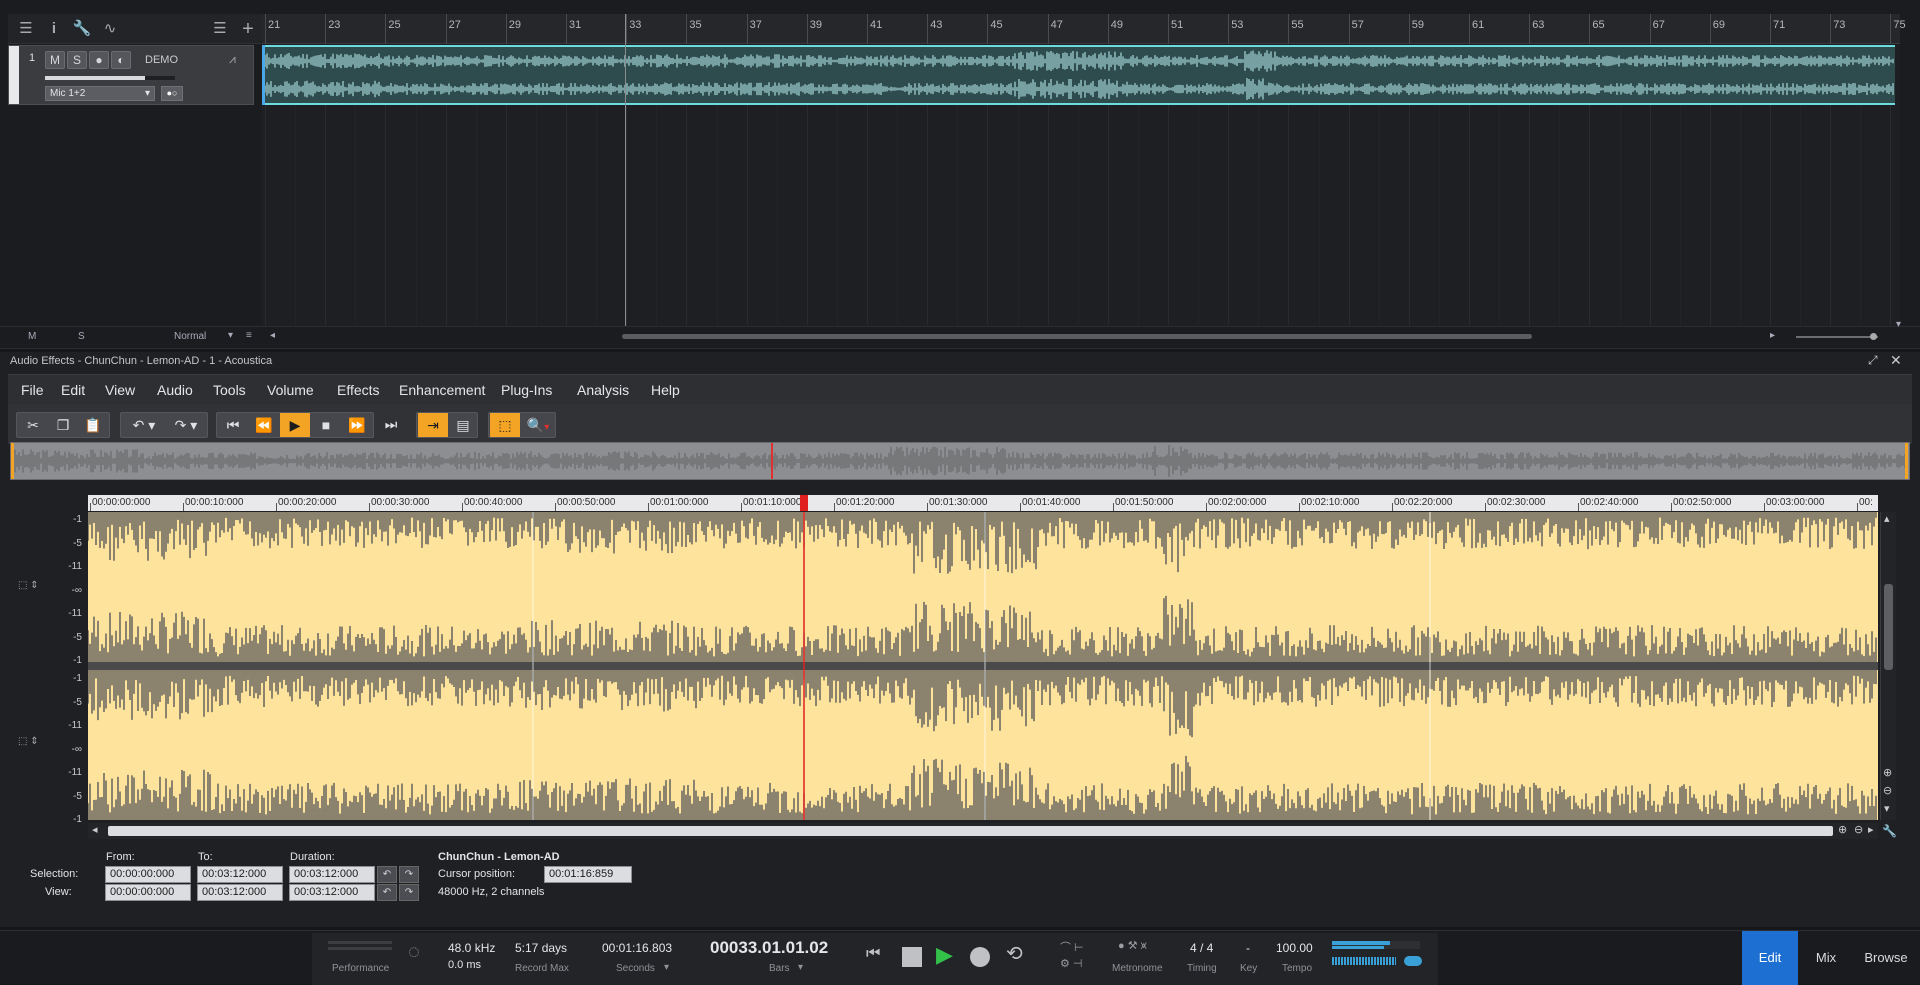 The image size is (1920, 985). What do you see at coordinates (588, 874) in the screenshot?
I see `cursor-position-field: 00:01:16:859` at bounding box center [588, 874].